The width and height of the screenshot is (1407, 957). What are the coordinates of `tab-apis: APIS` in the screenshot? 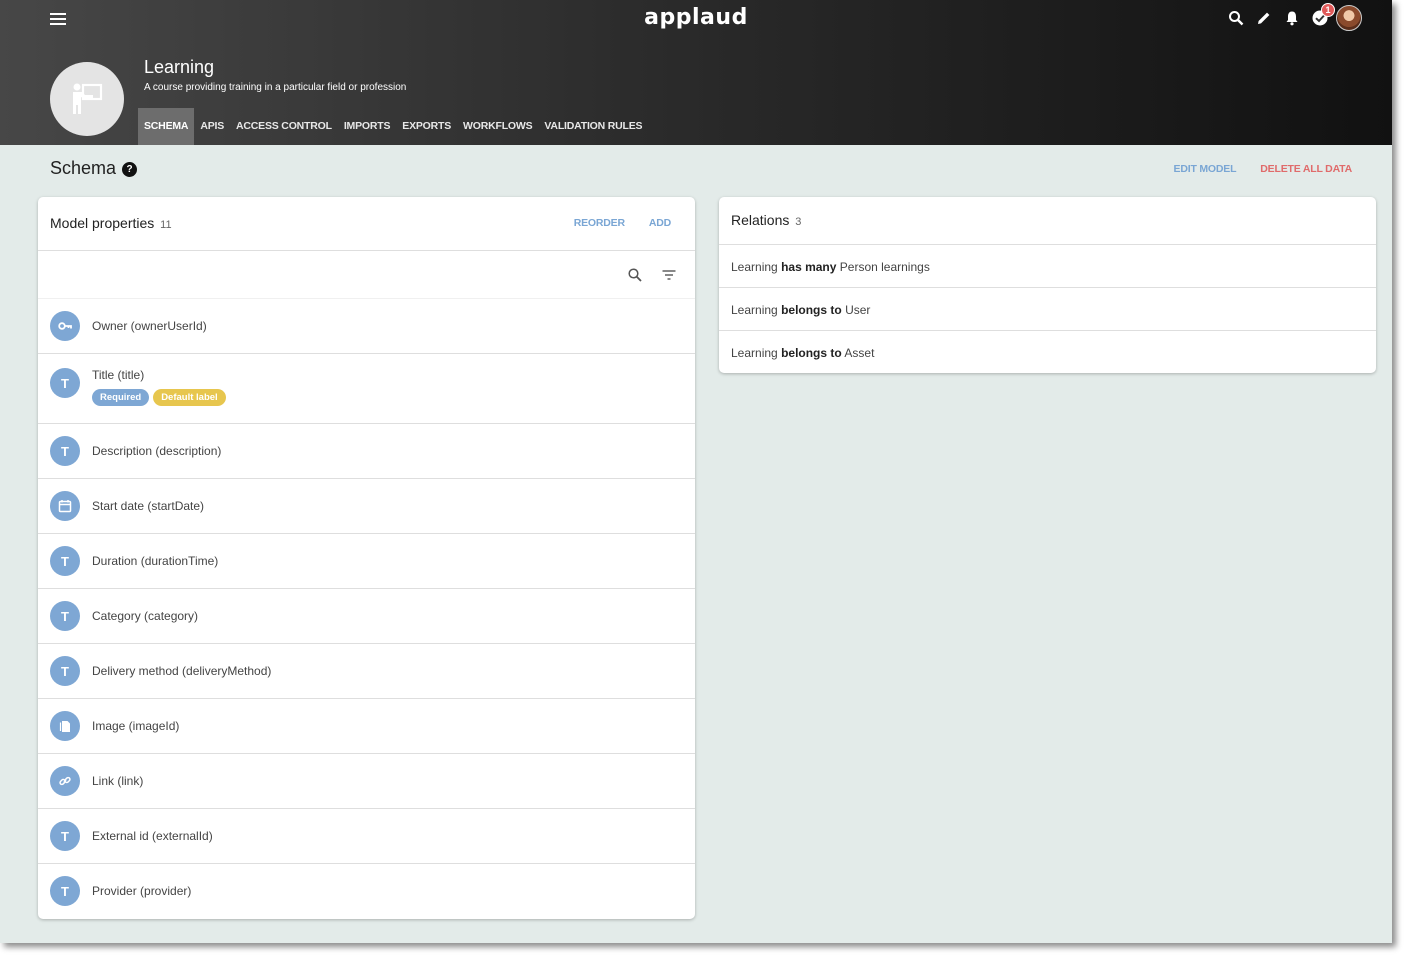 It's located at (212, 126).